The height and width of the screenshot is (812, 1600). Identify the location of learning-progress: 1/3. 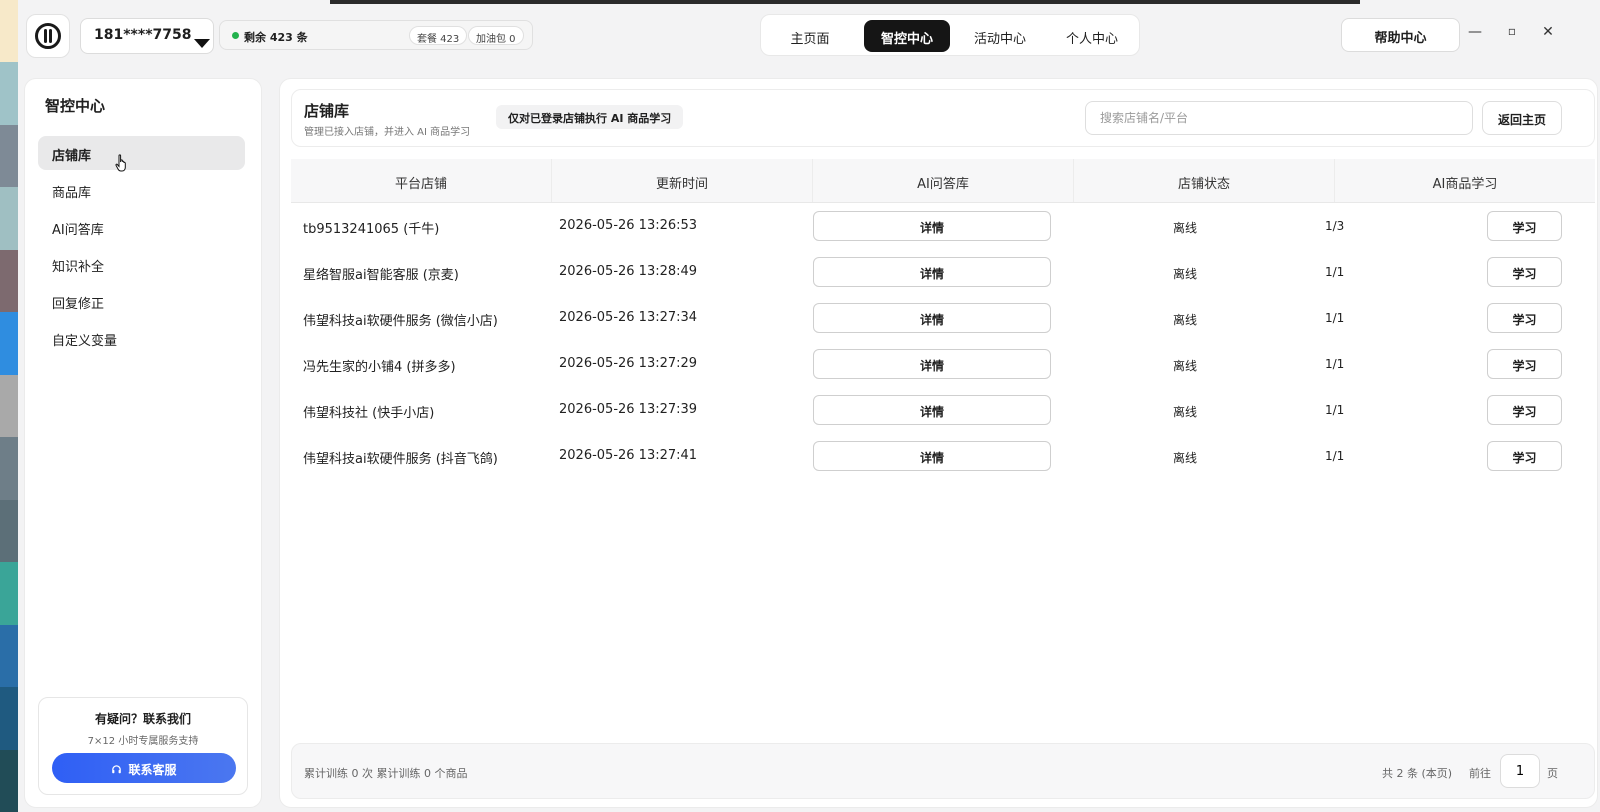
(1335, 226).